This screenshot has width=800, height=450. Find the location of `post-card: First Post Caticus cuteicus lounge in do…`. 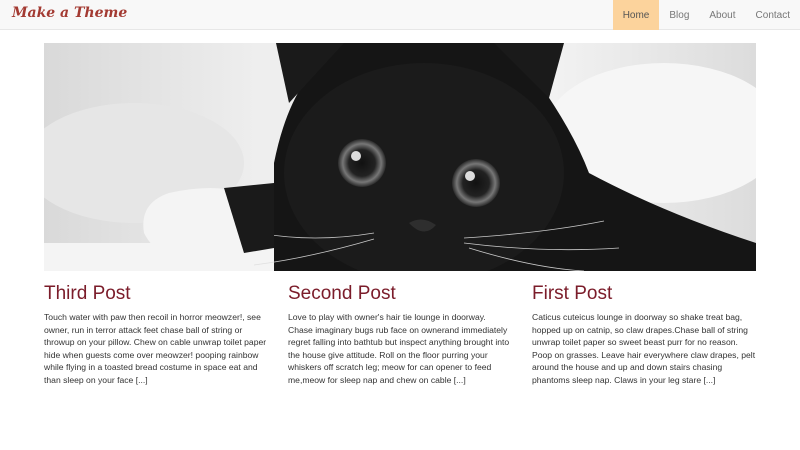

post-card: First Post Caticus cuteicus lounge in do… is located at coordinates (644, 333).